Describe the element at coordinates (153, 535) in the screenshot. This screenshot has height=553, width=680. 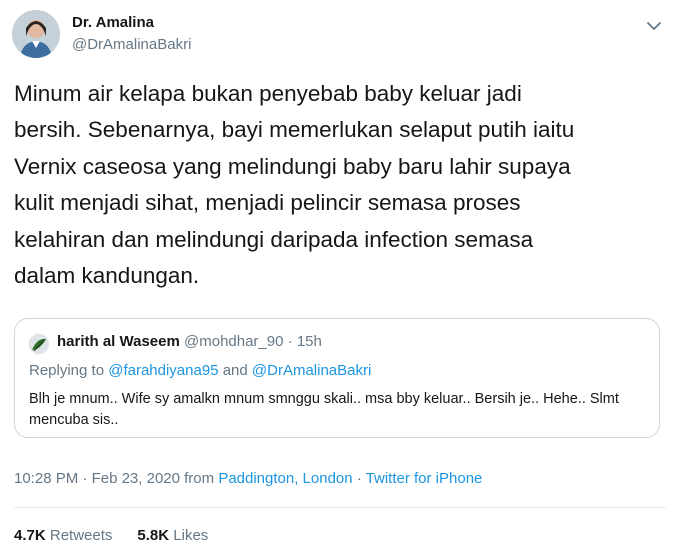
I see `likes-count: 5.8K` at that location.